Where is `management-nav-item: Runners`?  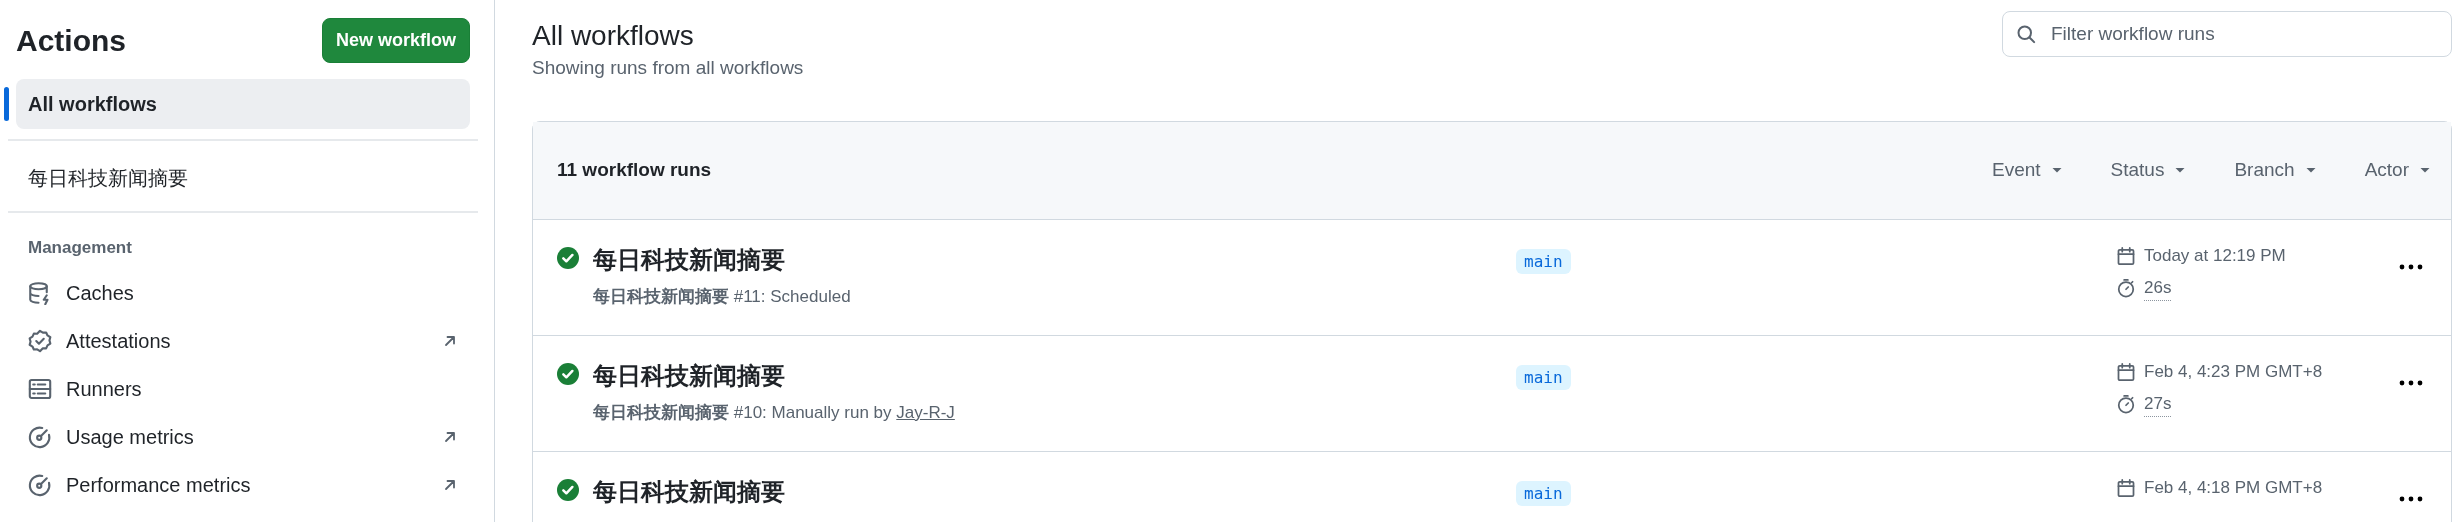 management-nav-item: Runners is located at coordinates (243, 388).